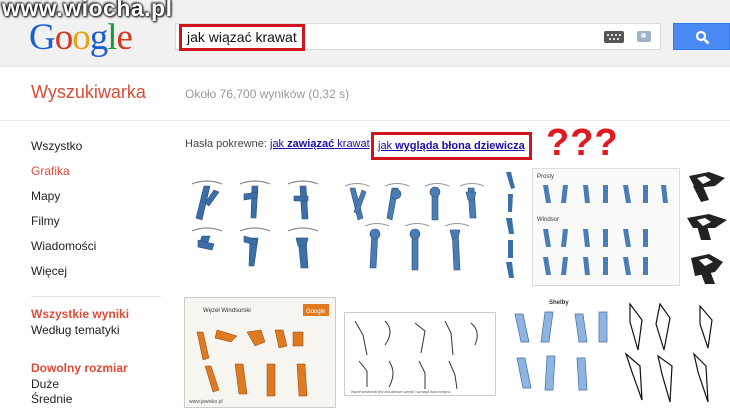 This screenshot has height=408, width=730. Describe the element at coordinates (80, 314) in the screenshot. I see `all-results-filter: Wszystkie wyniki` at that location.